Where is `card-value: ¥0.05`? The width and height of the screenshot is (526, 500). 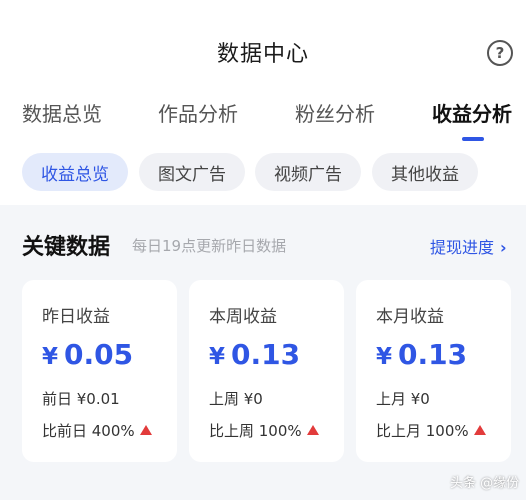 card-value: ¥0.05 is located at coordinates (87, 354).